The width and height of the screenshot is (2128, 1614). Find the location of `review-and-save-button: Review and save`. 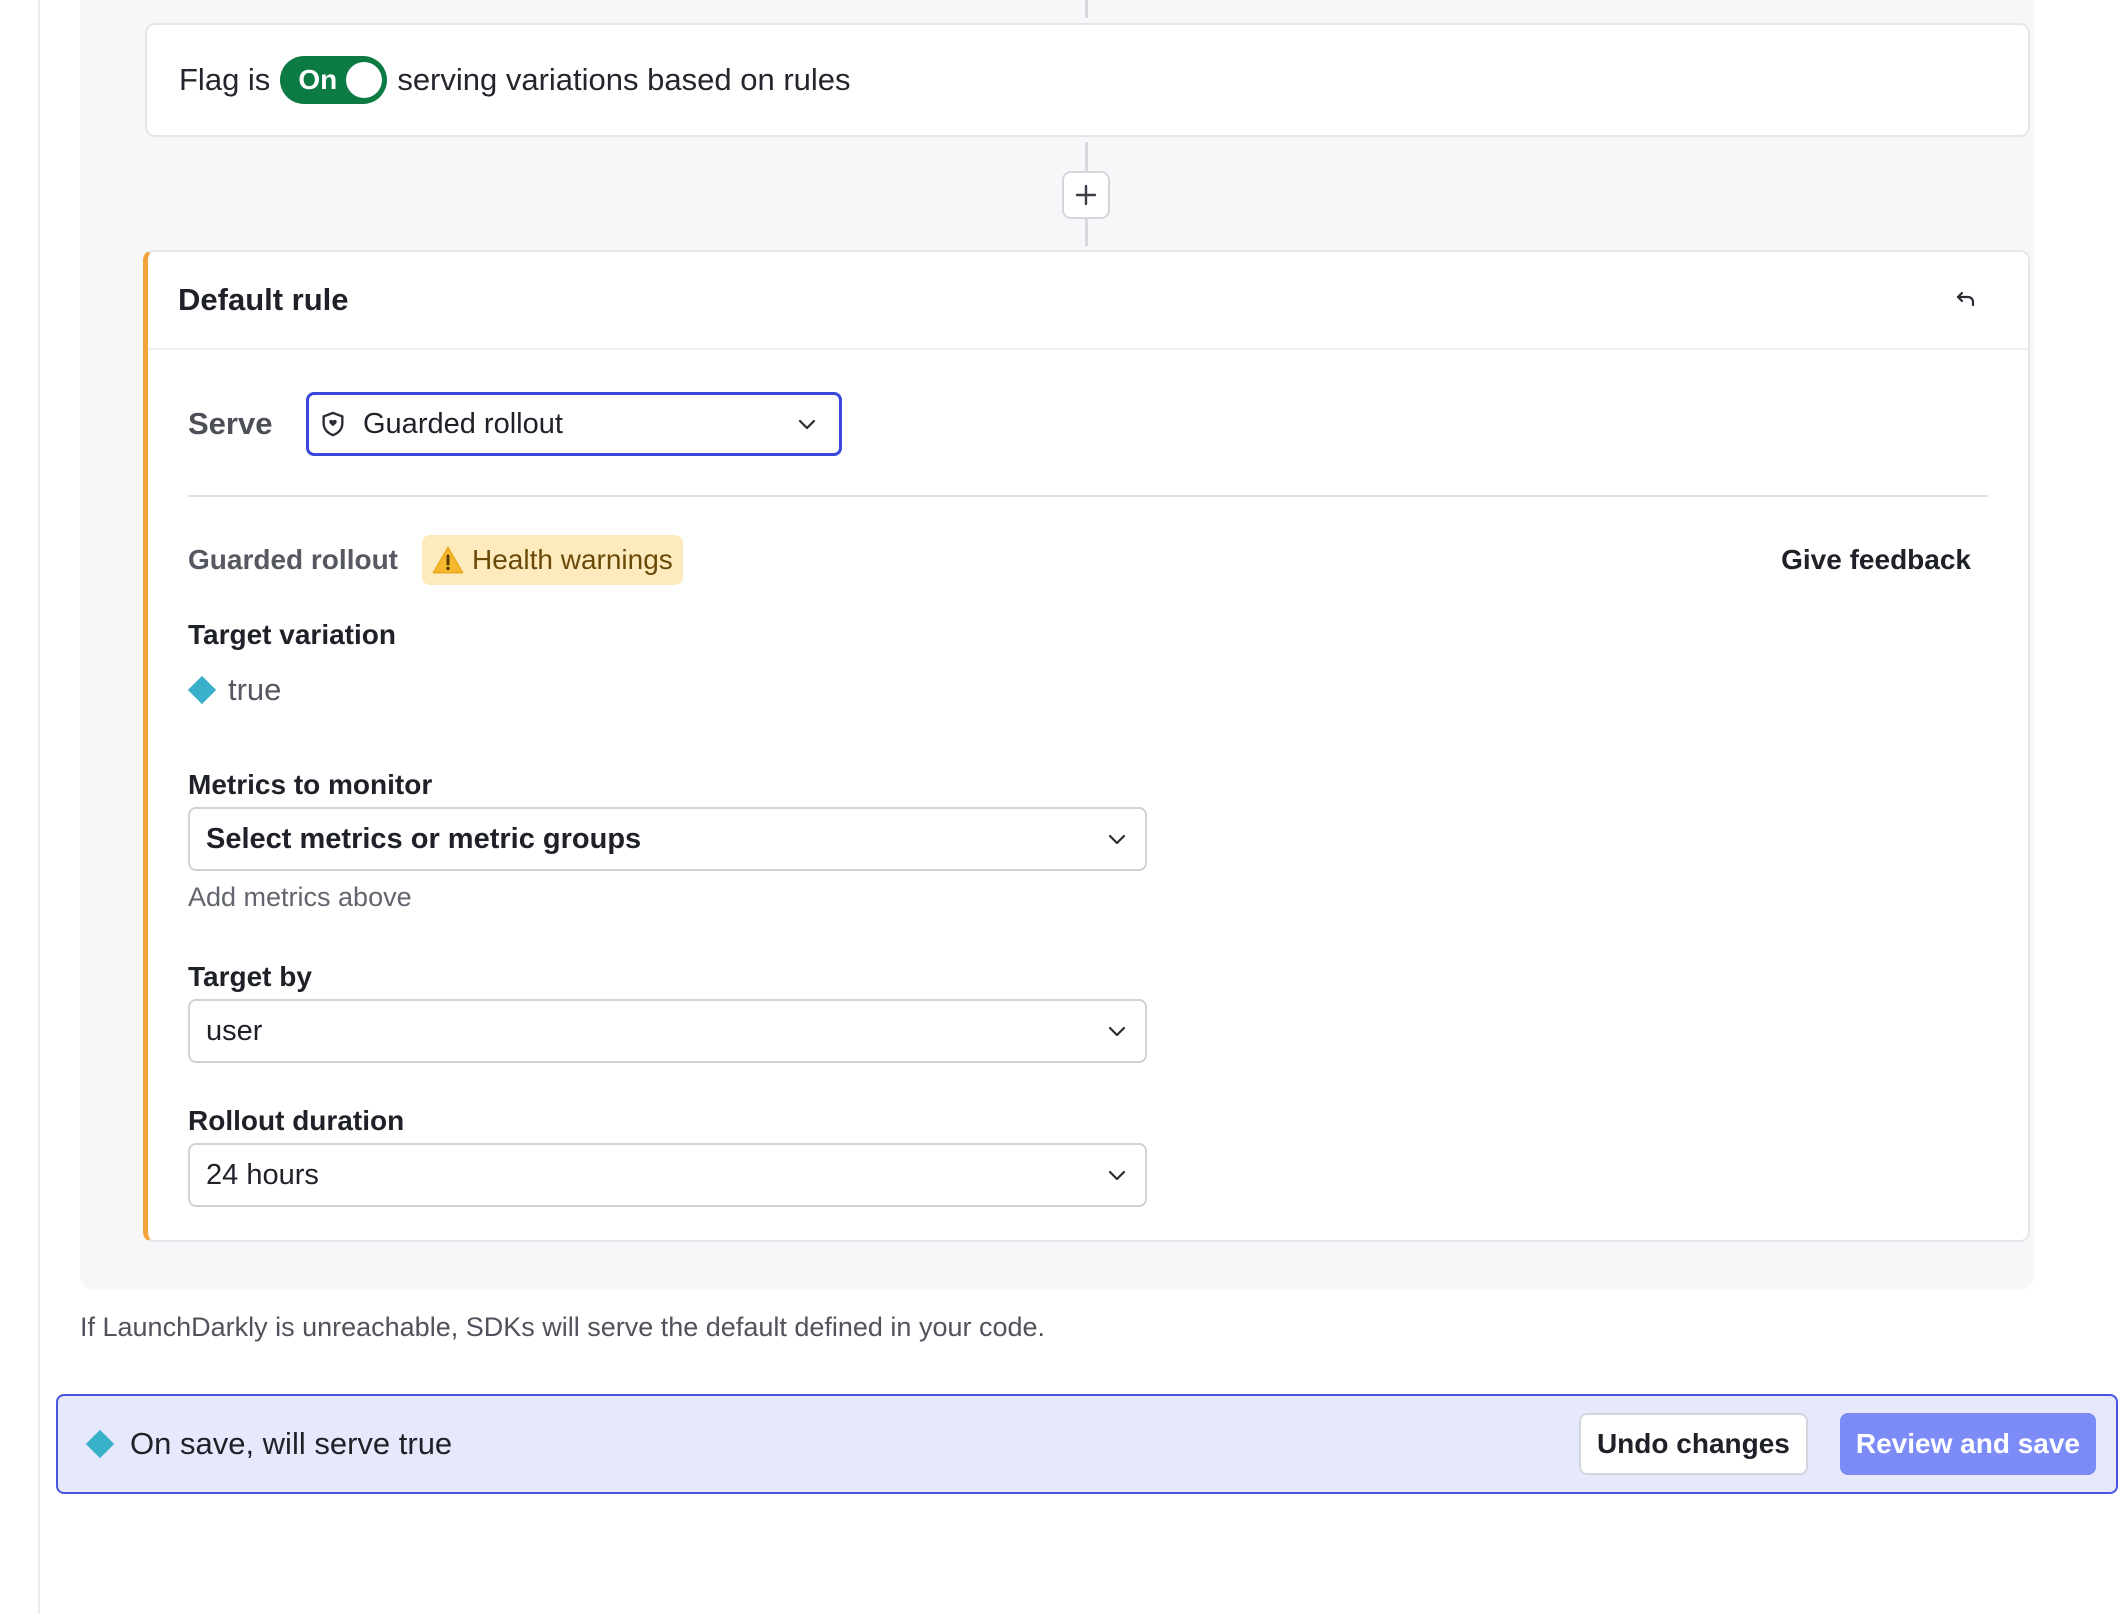

review-and-save-button: Review and save is located at coordinates (1967, 1444).